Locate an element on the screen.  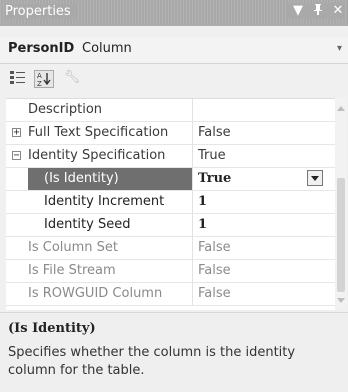
wrench-icon: 🔧︎ is located at coordinates (72, 77).